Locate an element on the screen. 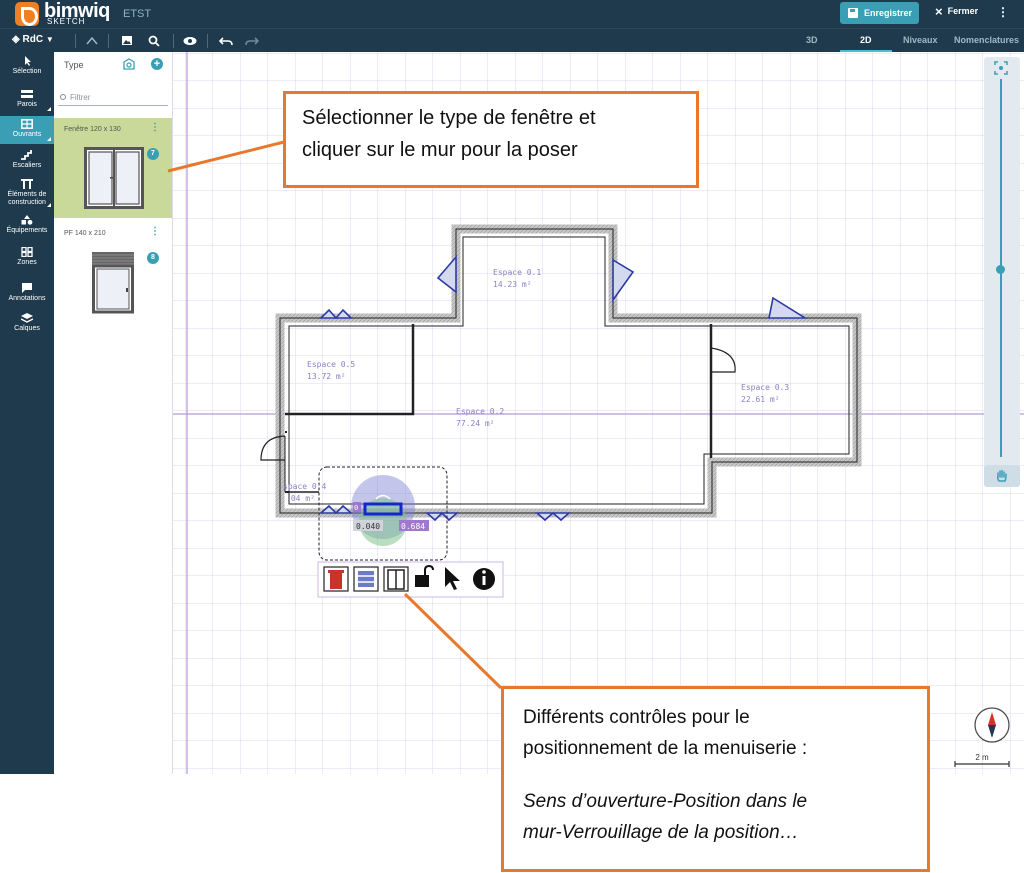 This screenshot has width=1024, height=873. callout-line: Sens d’ouverture-Position dans le is located at coordinates (665, 801).